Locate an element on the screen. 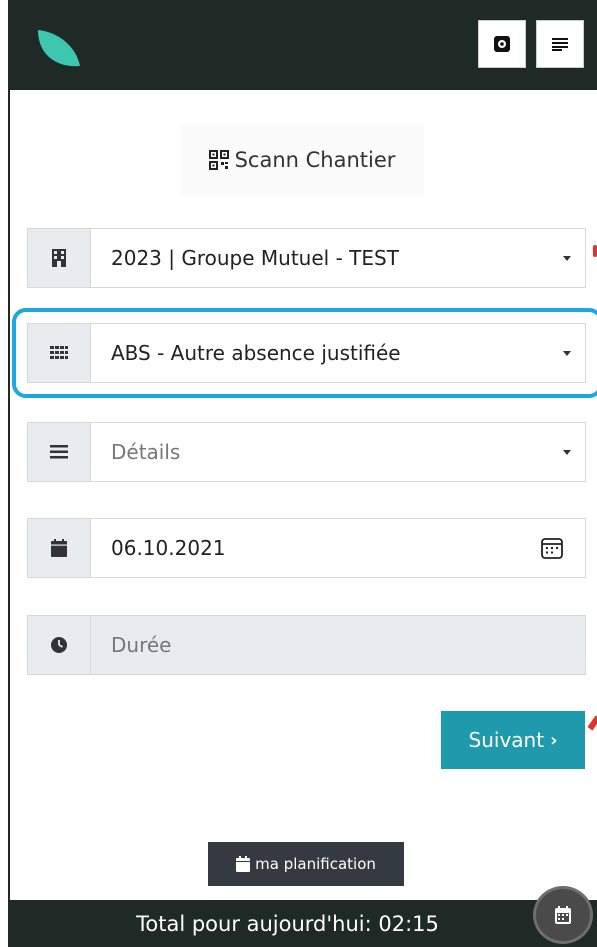 The width and height of the screenshot is (597, 947). daily-total-text: Total pour aujourd'hui: 02:15 is located at coordinates (287, 923).